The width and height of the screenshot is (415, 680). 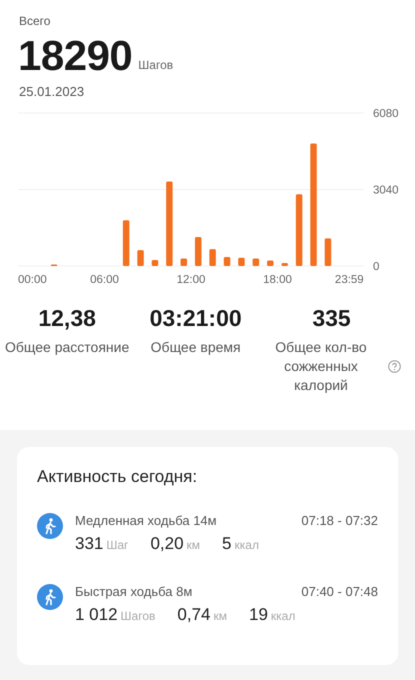 I want to click on activity-name: Медленная ходьба 14м, so click(x=146, y=520).